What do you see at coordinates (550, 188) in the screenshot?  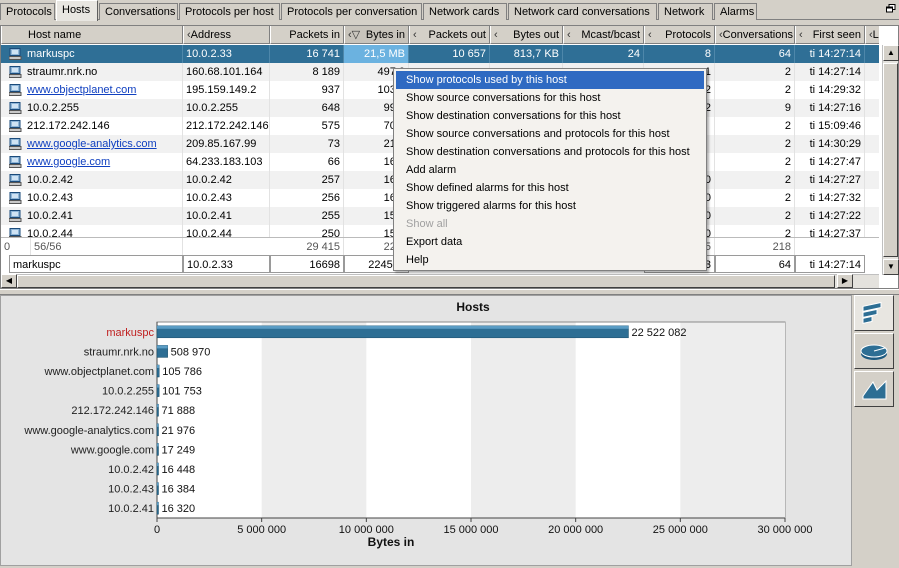 I see `menu-item-show-defined-alarms-for-this-host: Show defined alarms for this host` at bounding box center [550, 188].